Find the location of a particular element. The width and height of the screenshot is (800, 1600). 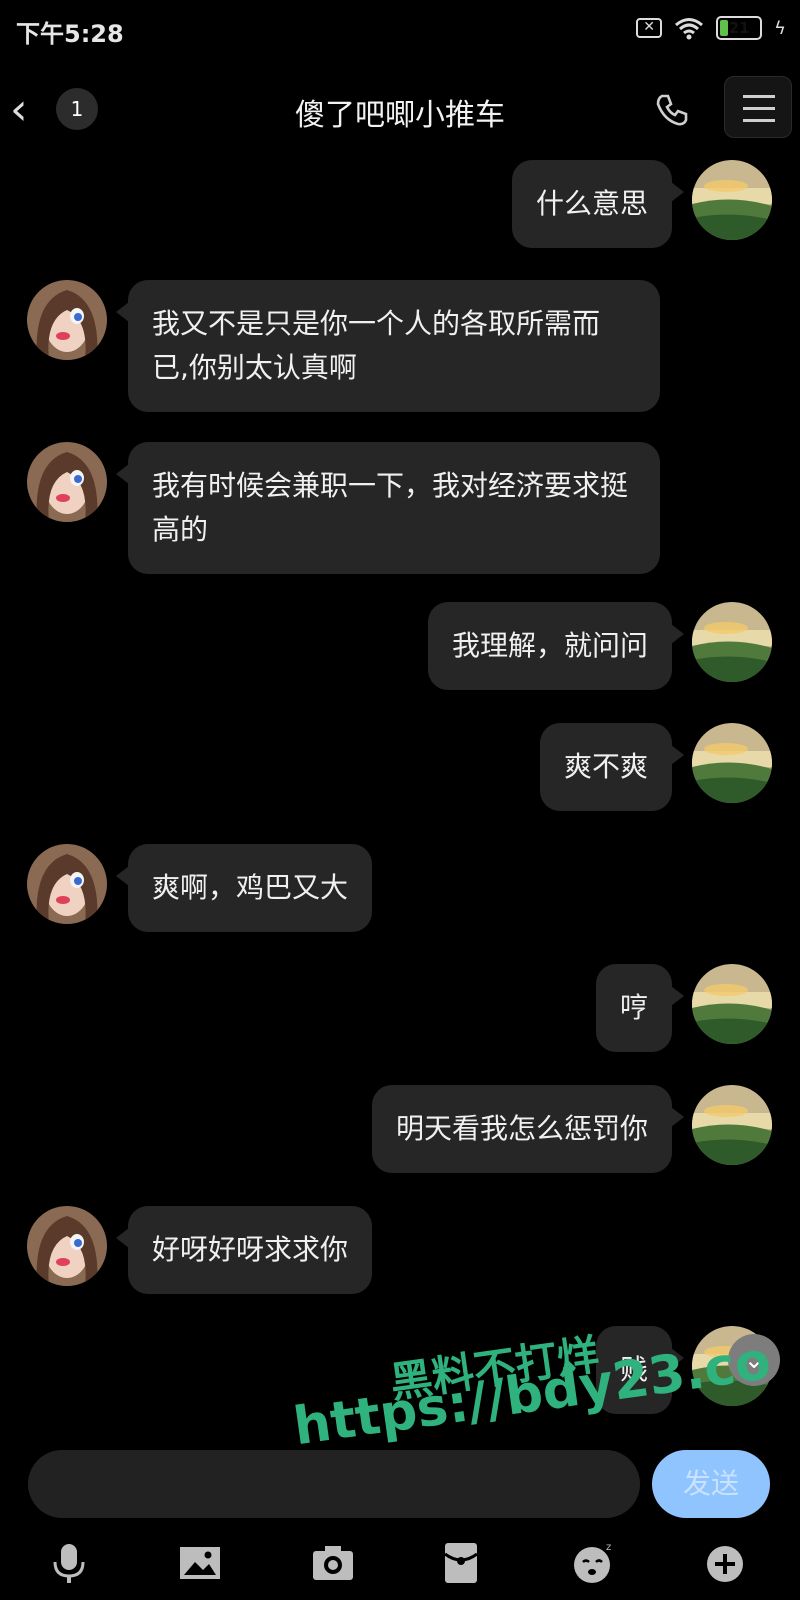

status-time: 下午5:28 is located at coordinates (70, 34).